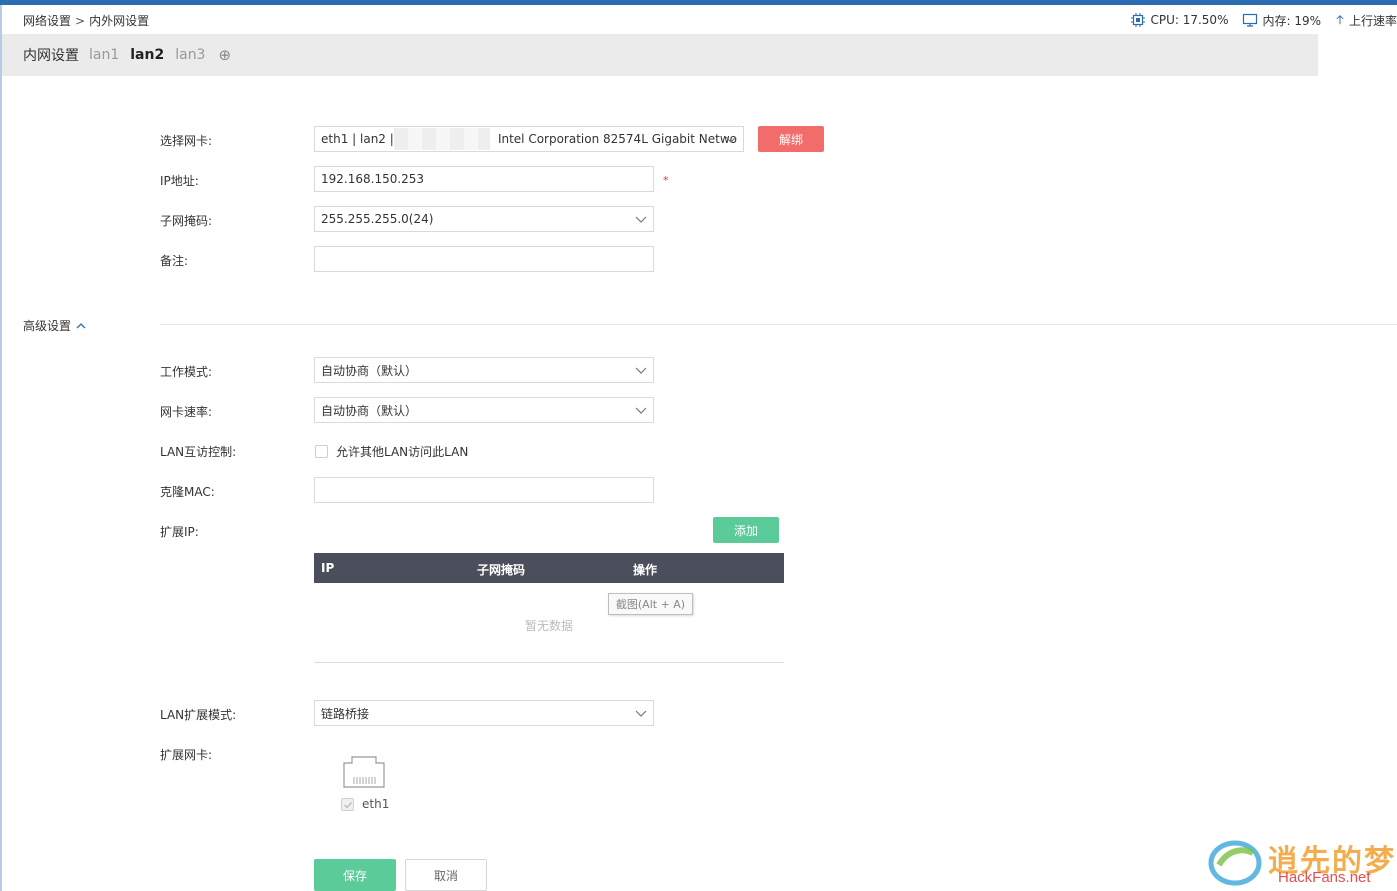 Image resolution: width=1397 pixels, height=891 pixels. Describe the element at coordinates (484, 713) in the screenshot. I see `ext-mode-select: 链路桥接` at that location.